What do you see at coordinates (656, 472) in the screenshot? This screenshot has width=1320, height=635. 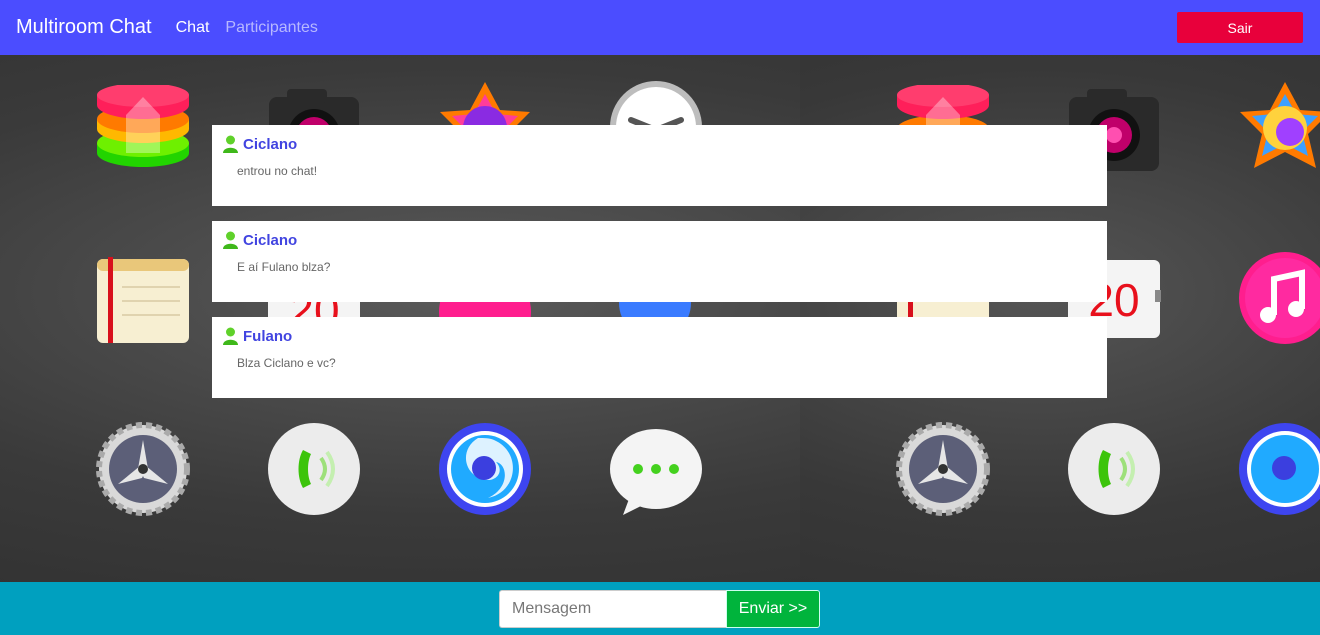 I see `messages-icon` at bounding box center [656, 472].